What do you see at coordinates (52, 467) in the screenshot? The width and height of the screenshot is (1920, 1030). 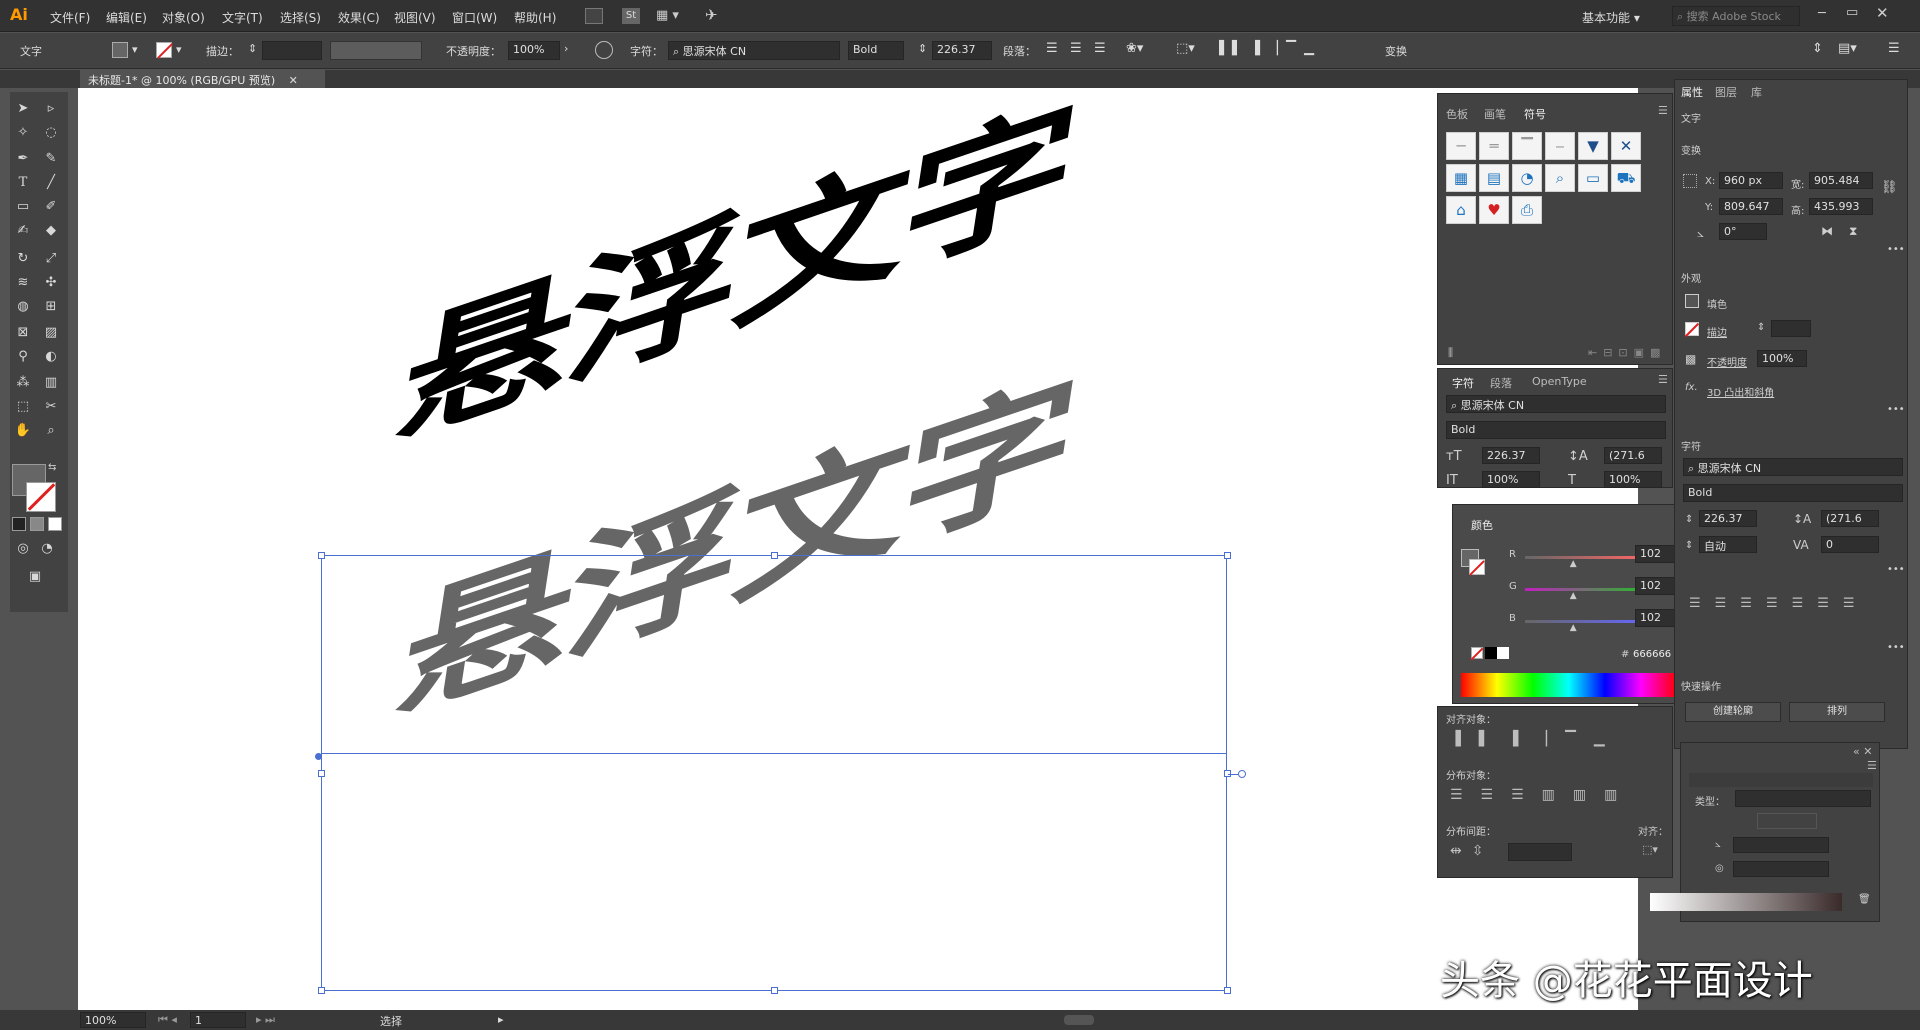 I see `swap-fill-stroke-icon: ⇆` at bounding box center [52, 467].